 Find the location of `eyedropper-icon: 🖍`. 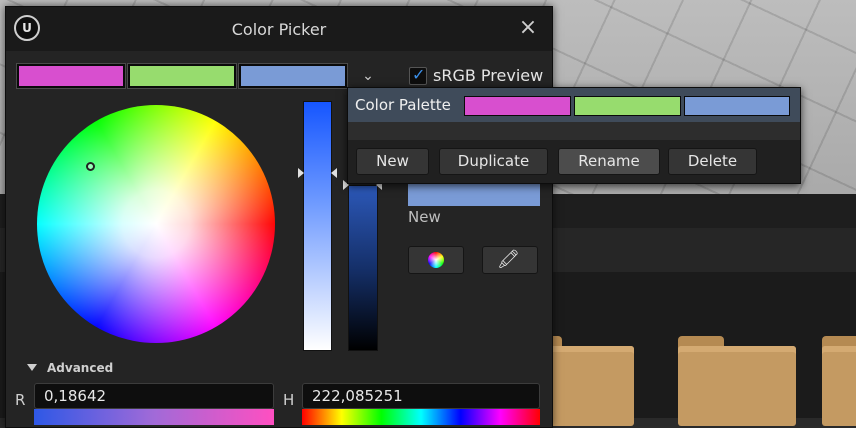

eyedropper-icon: 🖍 is located at coordinates (508, 259).